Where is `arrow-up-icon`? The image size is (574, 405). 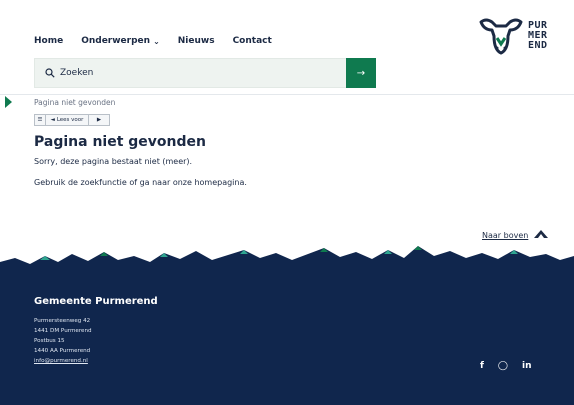 arrow-up-icon is located at coordinates (541, 234).